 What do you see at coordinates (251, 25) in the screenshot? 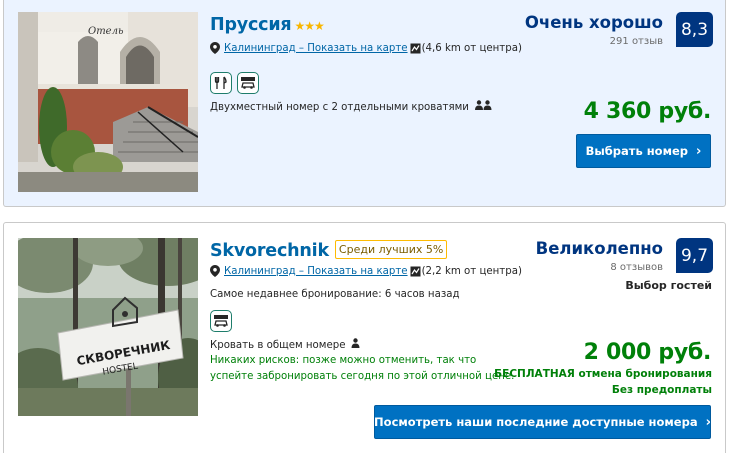
I see `hotel-name-link: Пруссия` at bounding box center [251, 25].